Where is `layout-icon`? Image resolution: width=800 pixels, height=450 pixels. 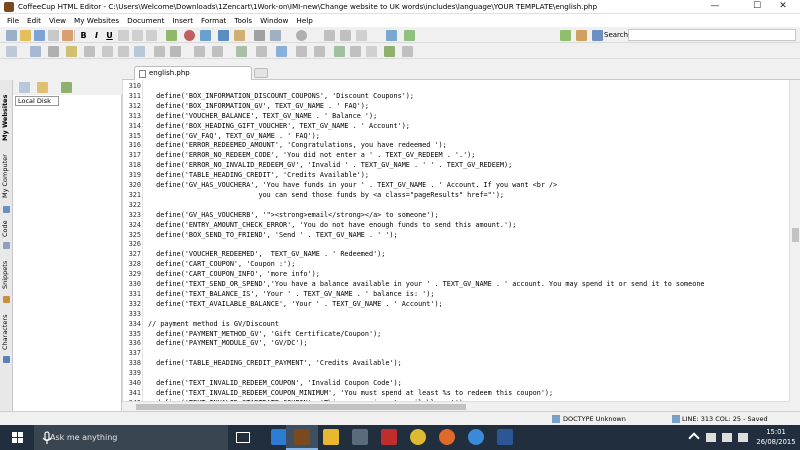
layout-icon is located at coordinates (11, 51).